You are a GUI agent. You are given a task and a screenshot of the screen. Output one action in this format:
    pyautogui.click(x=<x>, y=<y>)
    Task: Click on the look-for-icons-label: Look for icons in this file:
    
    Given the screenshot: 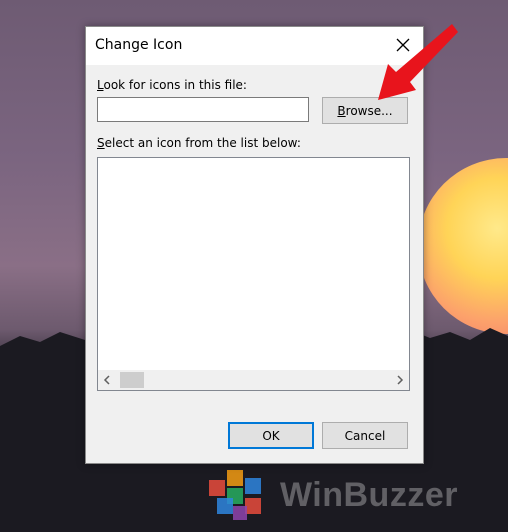 What is the action you would take?
    pyautogui.click(x=172, y=85)
    